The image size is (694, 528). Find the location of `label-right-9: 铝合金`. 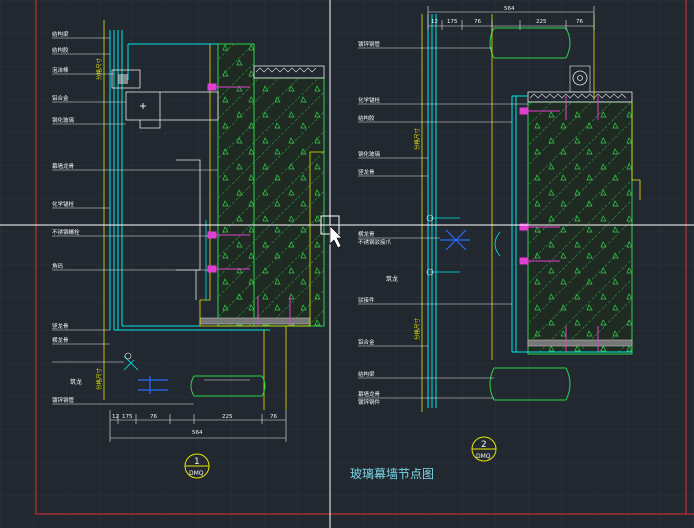

label-right-9: 铝合金 is located at coordinates (366, 342).